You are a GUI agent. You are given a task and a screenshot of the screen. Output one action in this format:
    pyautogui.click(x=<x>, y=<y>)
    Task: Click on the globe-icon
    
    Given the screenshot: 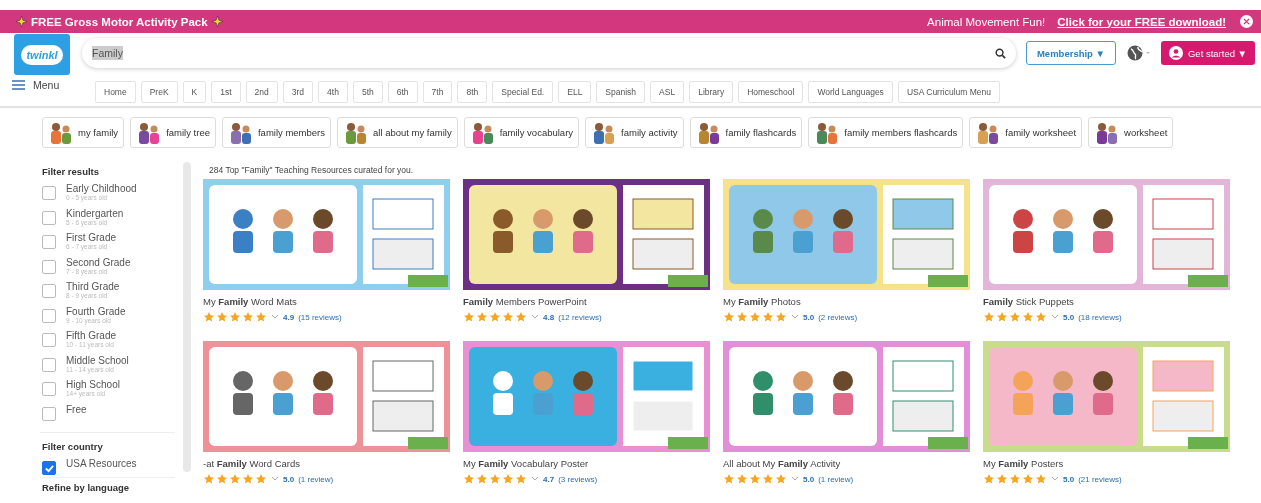 What is the action you would take?
    pyautogui.click(x=1138, y=53)
    